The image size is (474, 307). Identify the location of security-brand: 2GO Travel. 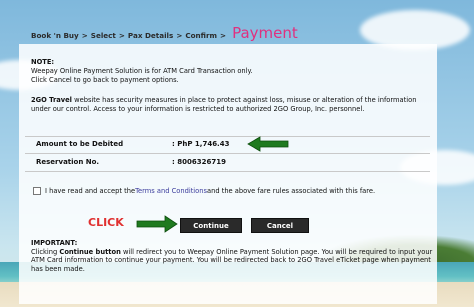
(51, 100).